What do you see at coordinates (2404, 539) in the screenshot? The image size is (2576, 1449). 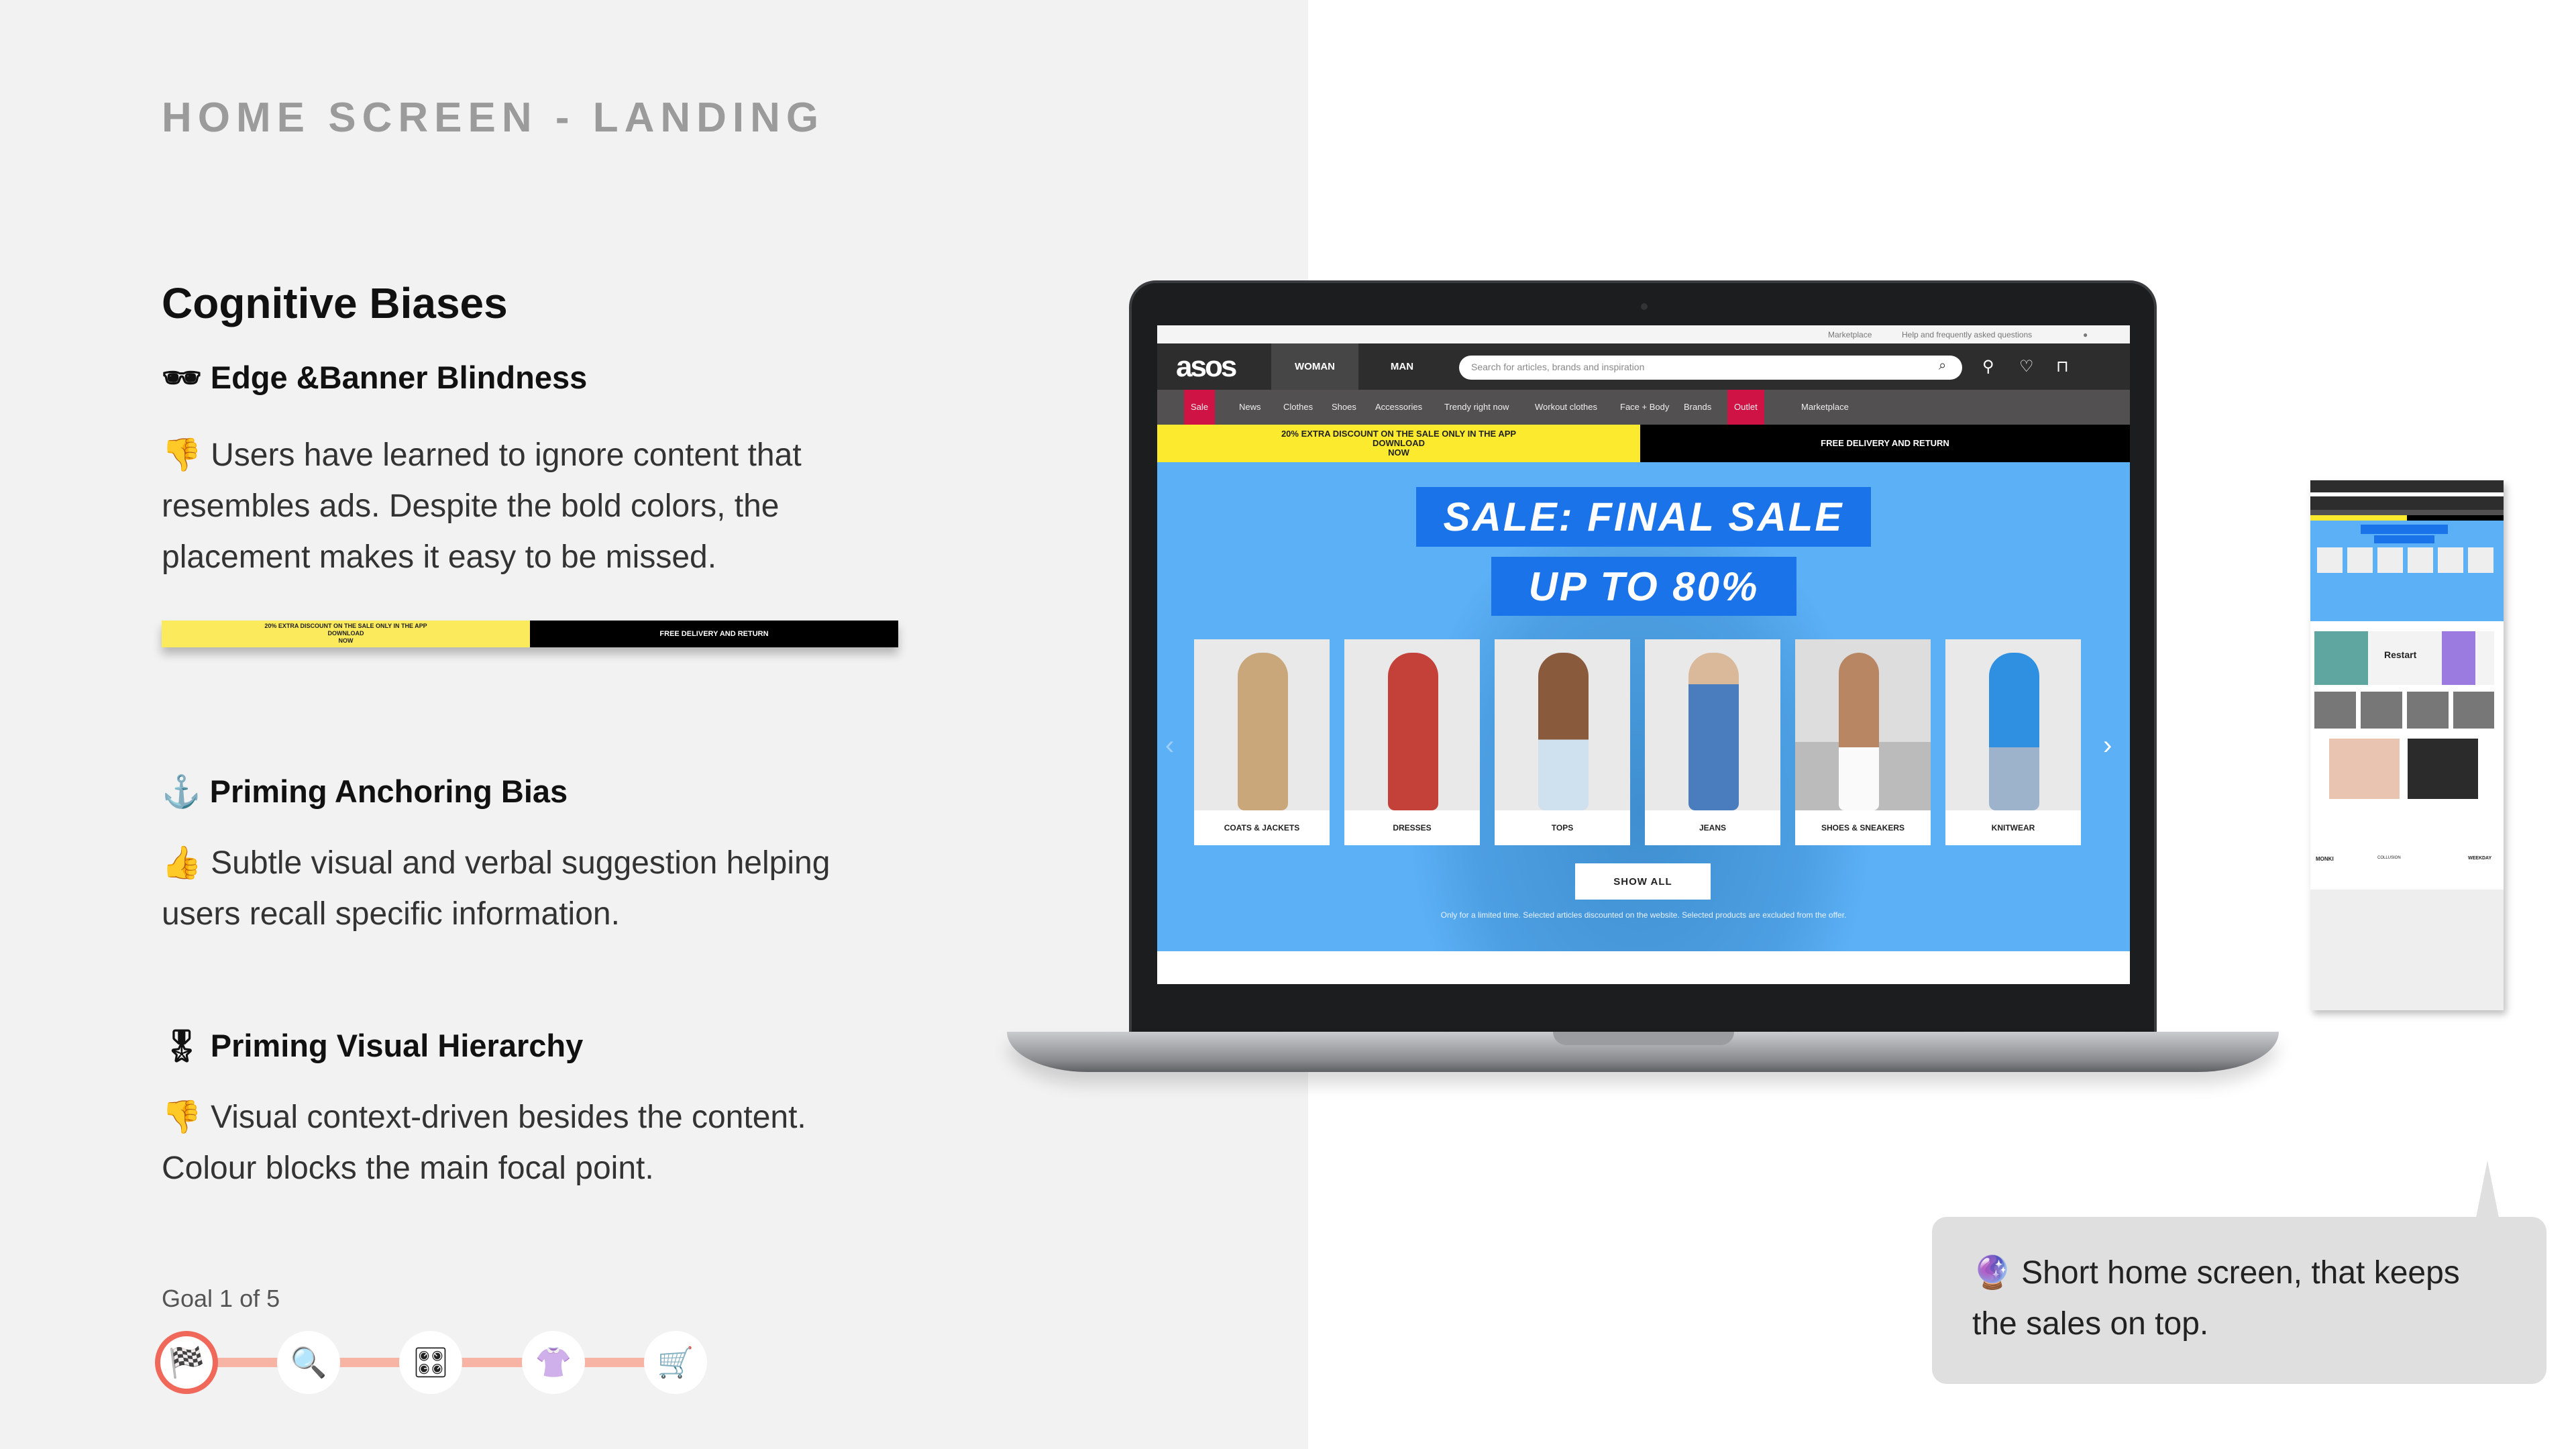 I see `thumb-hero-sub` at bounding box center [2404, 539].